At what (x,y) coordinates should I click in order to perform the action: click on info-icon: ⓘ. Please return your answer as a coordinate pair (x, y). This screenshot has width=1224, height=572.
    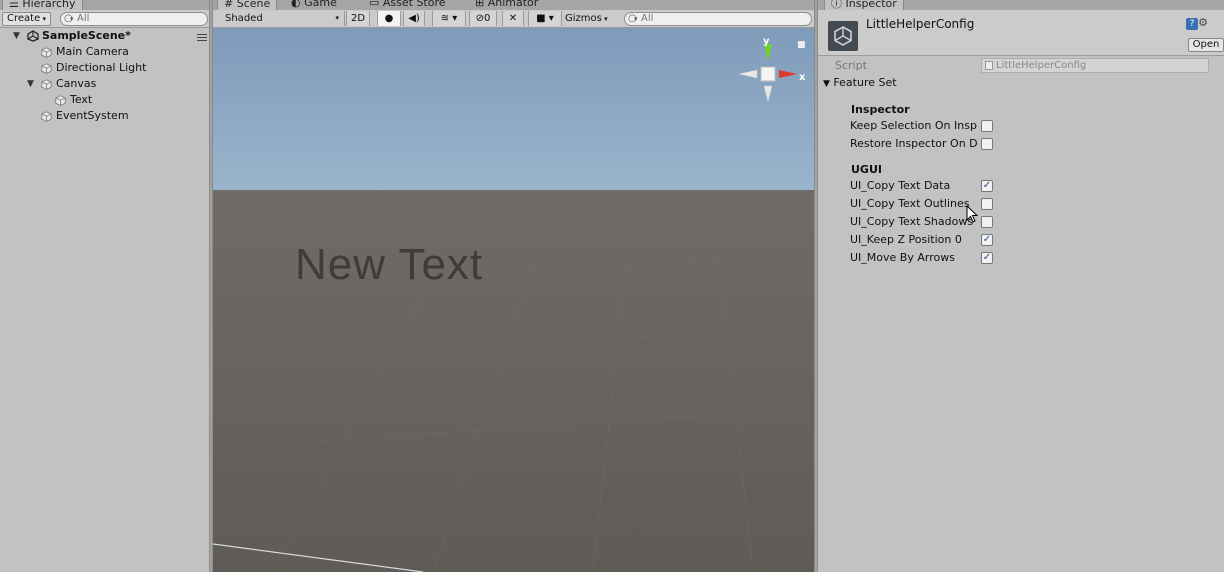
    Looking at the image, I should click on (838, 5).